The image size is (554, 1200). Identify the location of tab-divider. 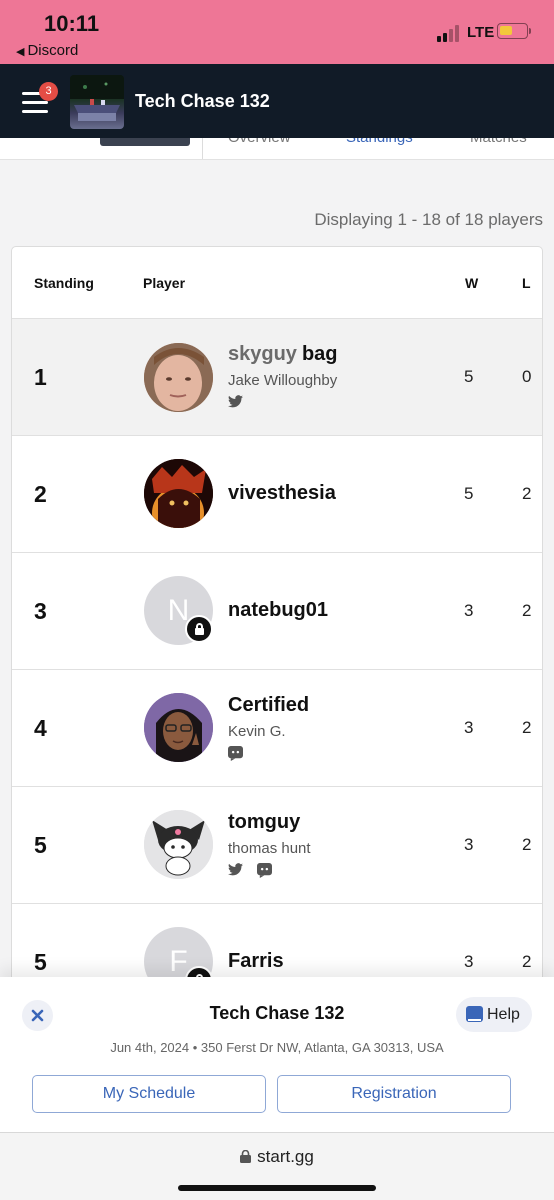
(202, 148).